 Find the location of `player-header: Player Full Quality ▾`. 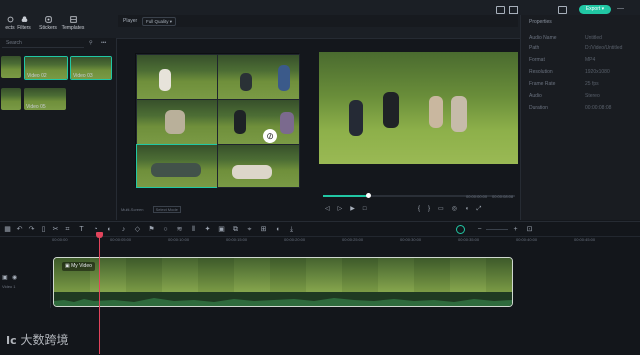

player-header: Player Full Quality ▾ is located at coordinates (318, 21).